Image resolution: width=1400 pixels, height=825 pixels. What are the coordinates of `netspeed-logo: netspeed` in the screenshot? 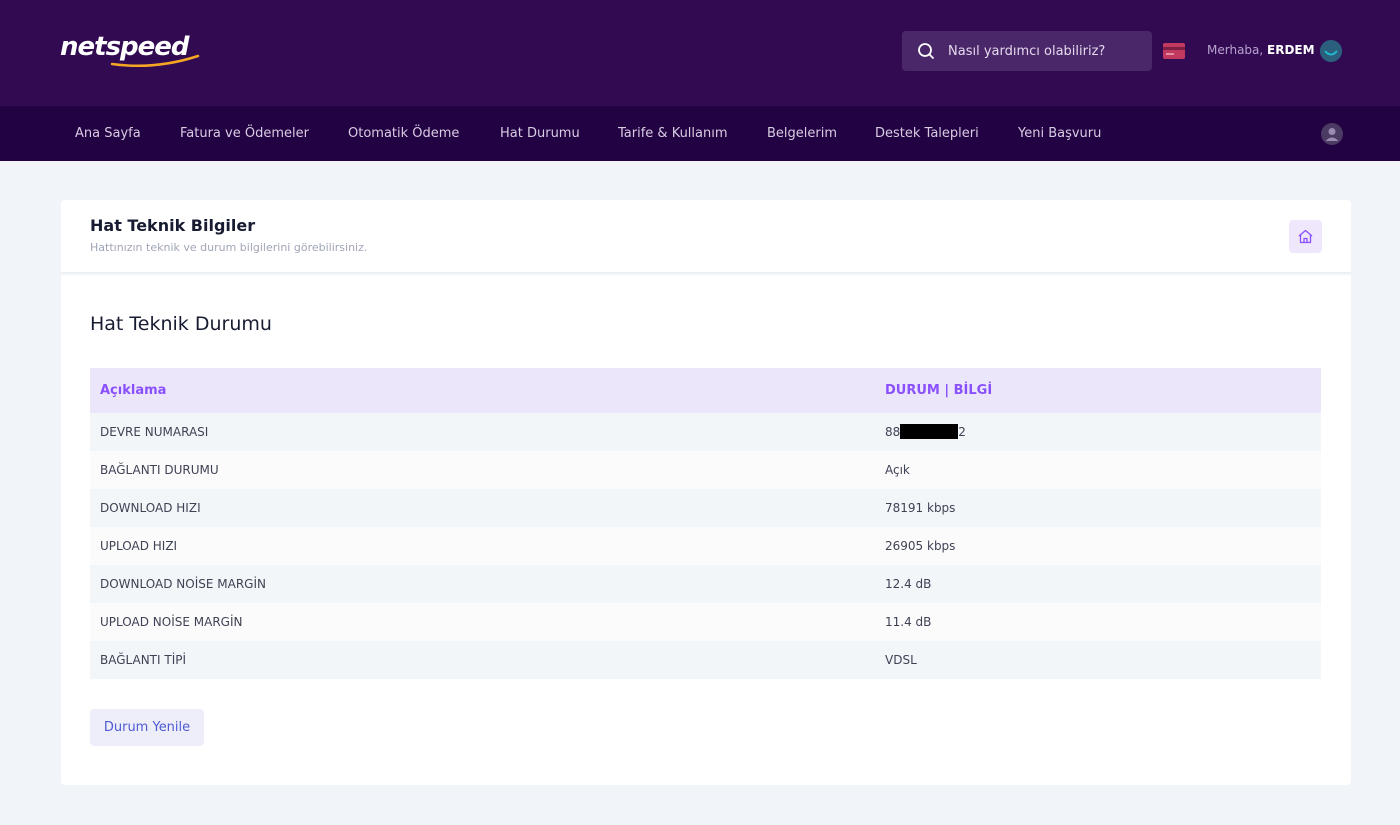 It's located at (130, 50).